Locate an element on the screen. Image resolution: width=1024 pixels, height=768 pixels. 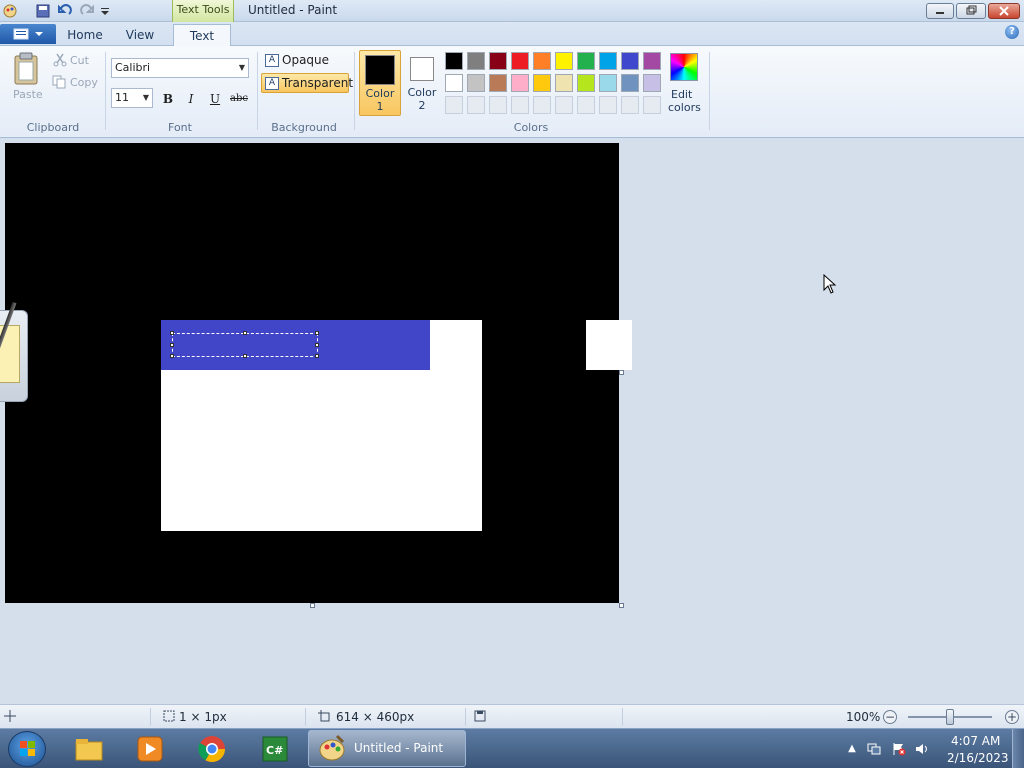
undo-icon is located at coordinates (65, 11).